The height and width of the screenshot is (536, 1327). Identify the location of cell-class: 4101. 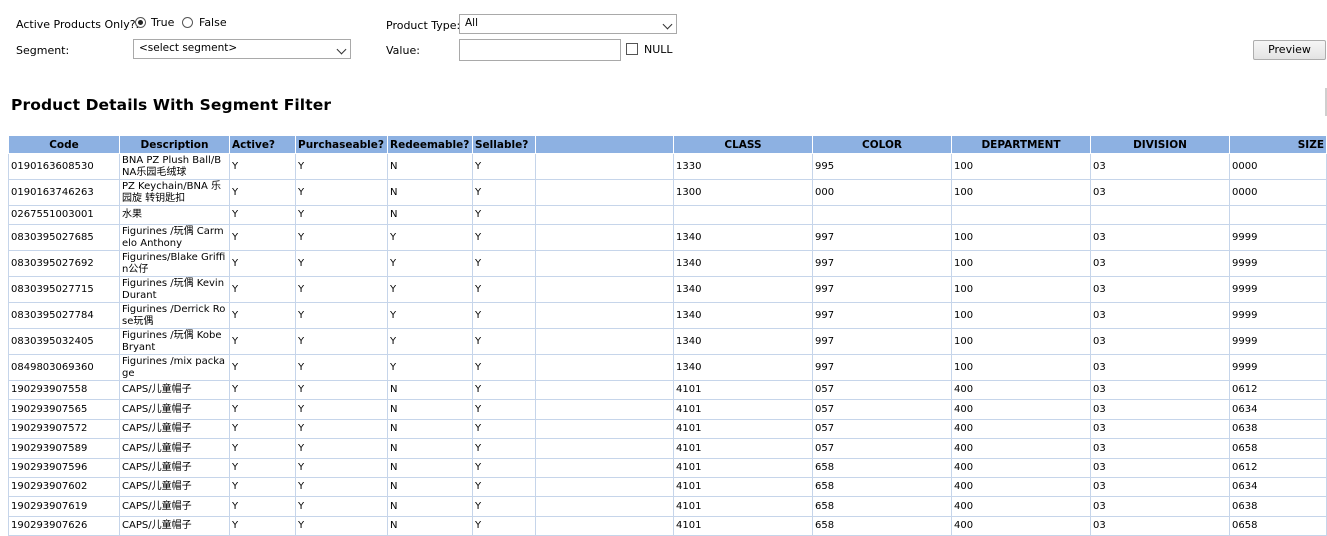
(743, 390).